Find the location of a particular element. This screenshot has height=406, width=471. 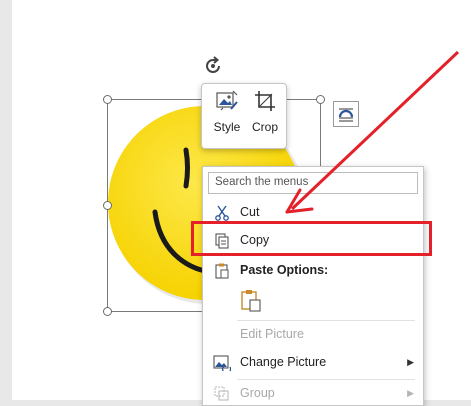

crop-button: Crop is located at coordinates (265, 115).